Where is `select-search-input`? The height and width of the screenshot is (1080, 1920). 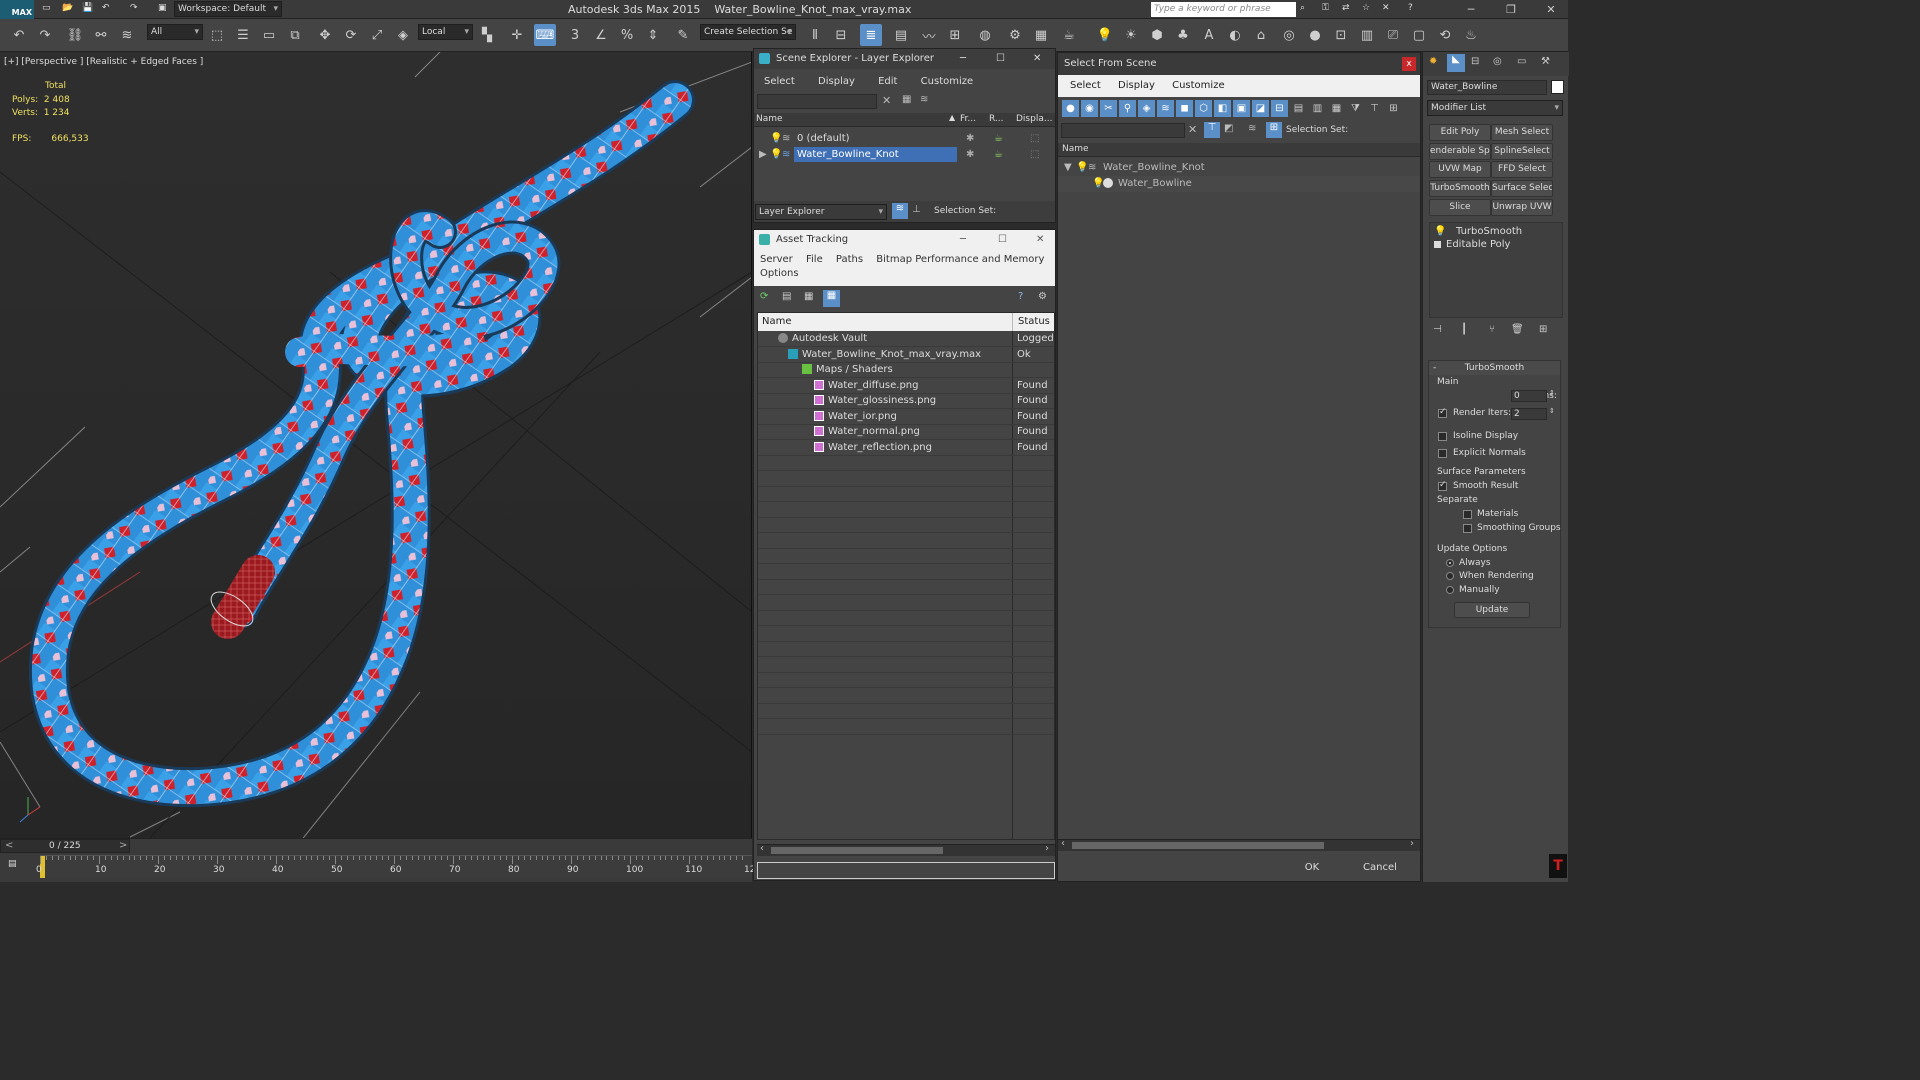 select-search-input is located at coordinates (1123, 130).